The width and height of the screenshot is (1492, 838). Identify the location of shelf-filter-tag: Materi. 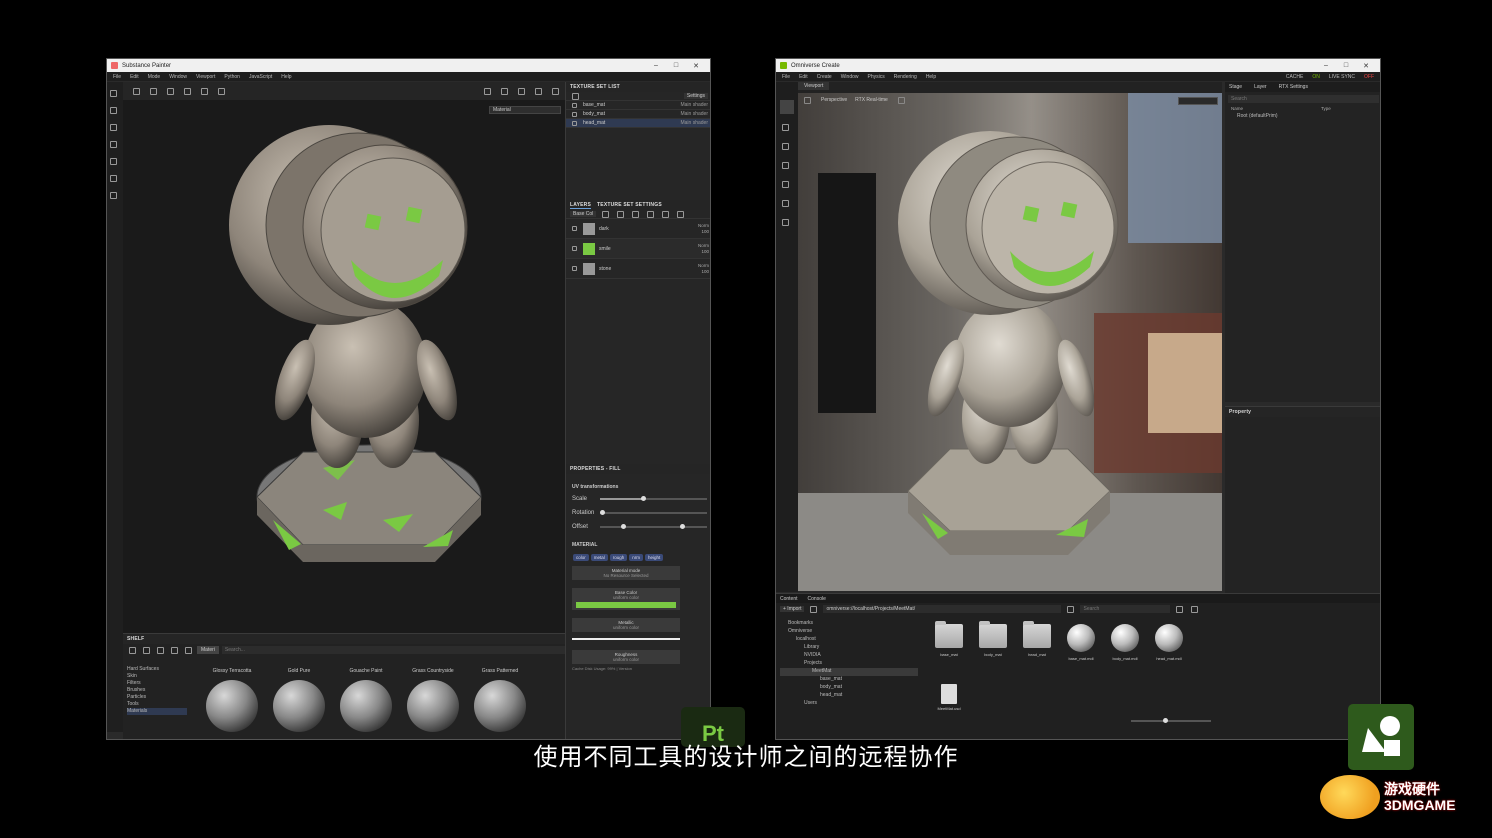
(208, 650).